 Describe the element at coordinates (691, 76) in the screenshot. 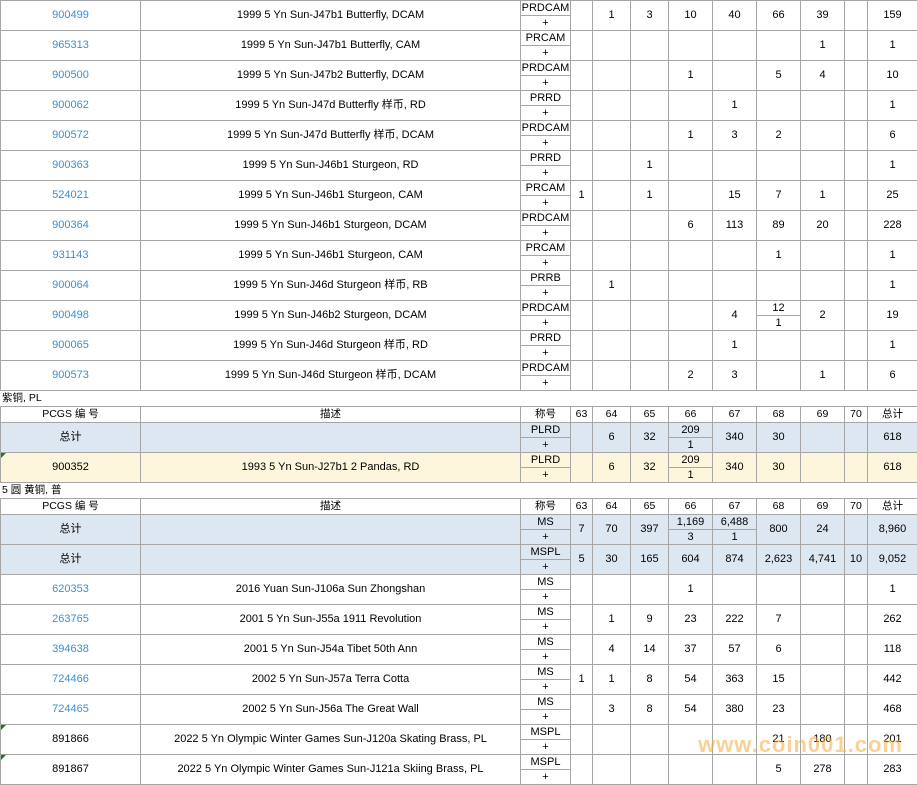

I see `grade-count-66: 1` at that location.